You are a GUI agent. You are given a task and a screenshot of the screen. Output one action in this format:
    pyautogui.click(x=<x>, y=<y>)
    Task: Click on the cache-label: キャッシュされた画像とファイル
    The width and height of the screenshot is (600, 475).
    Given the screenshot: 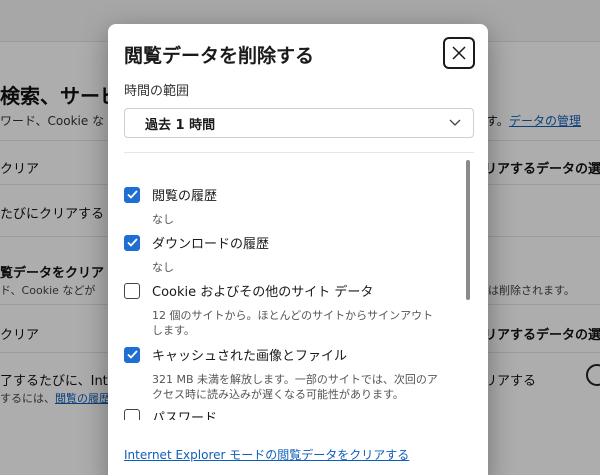 What is the action you would take?
    pyautogui.click(x=250, y=356)
    